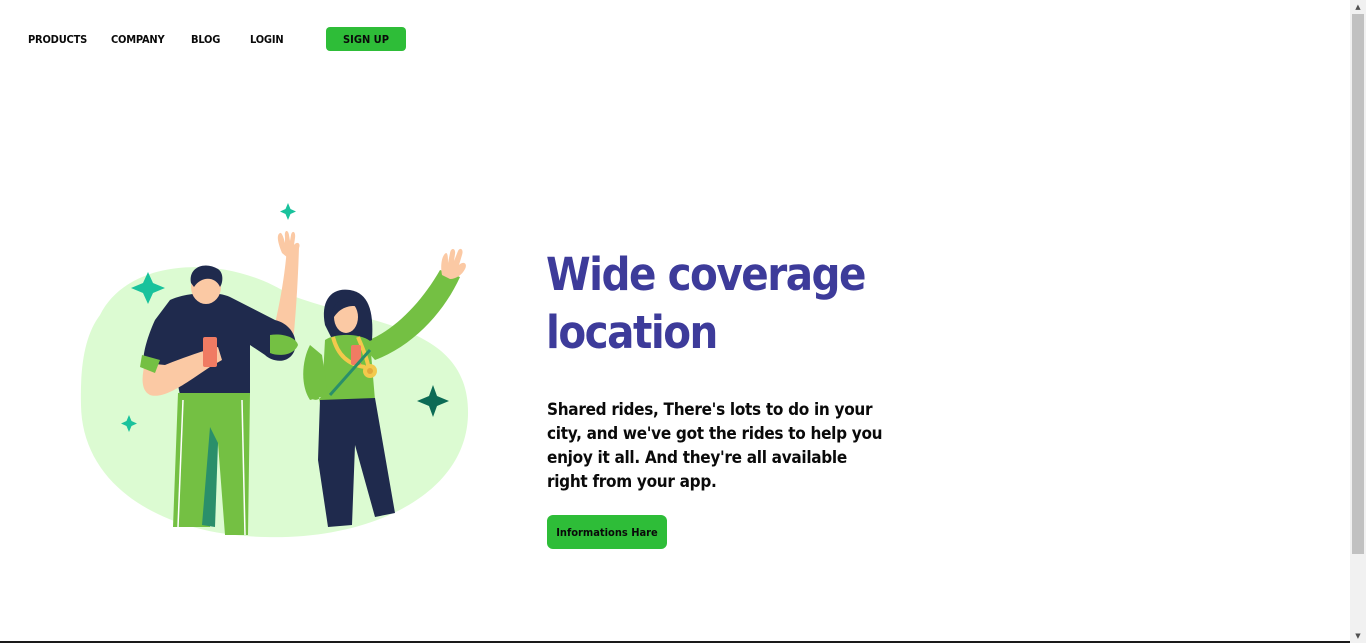 The image size is (1366, 643). What do you see at coordinates (57, 39) in the screenshot?
I see `nav-link-products: PRODUCTS` at bounding box center [57, 39].